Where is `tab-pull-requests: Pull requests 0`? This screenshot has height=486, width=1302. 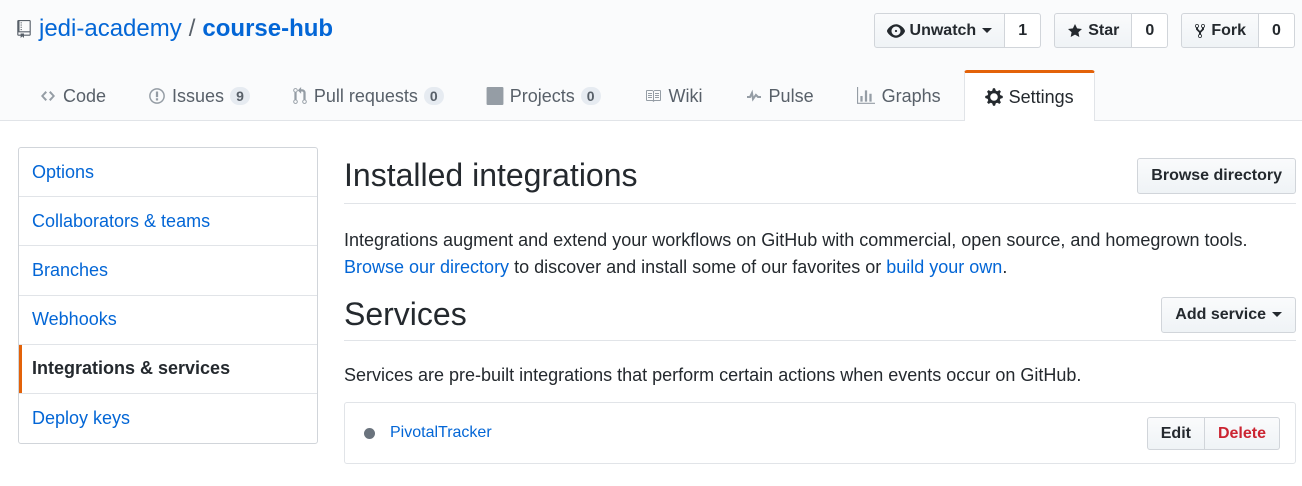 tab-pull-requests: Pull requests 0 is located at coordinates (368, 95).